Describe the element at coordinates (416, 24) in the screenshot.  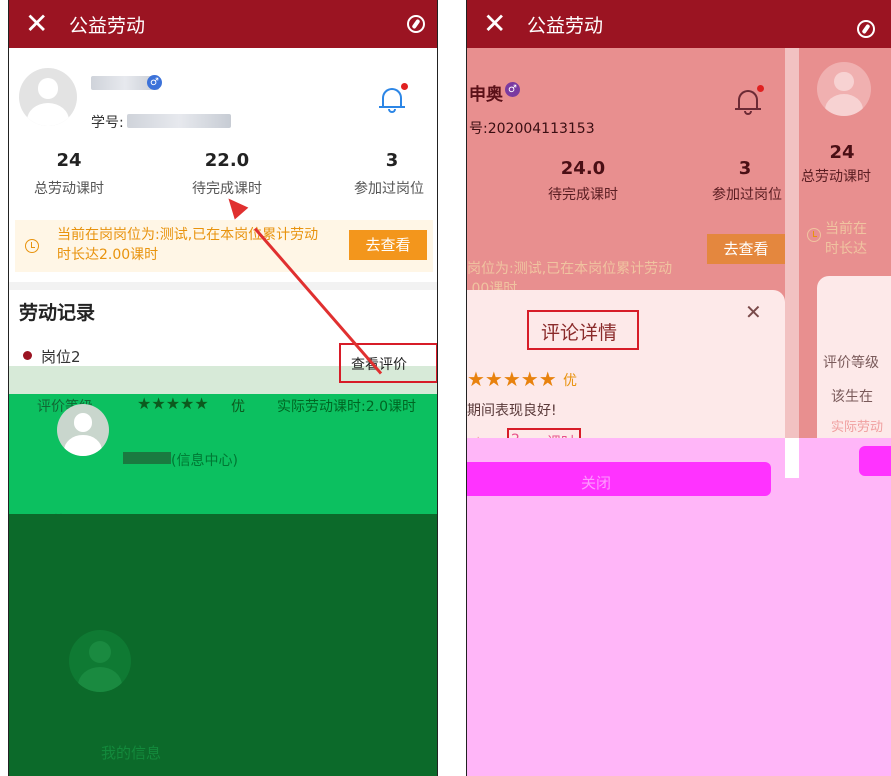
I see `compass-icon` at that location.